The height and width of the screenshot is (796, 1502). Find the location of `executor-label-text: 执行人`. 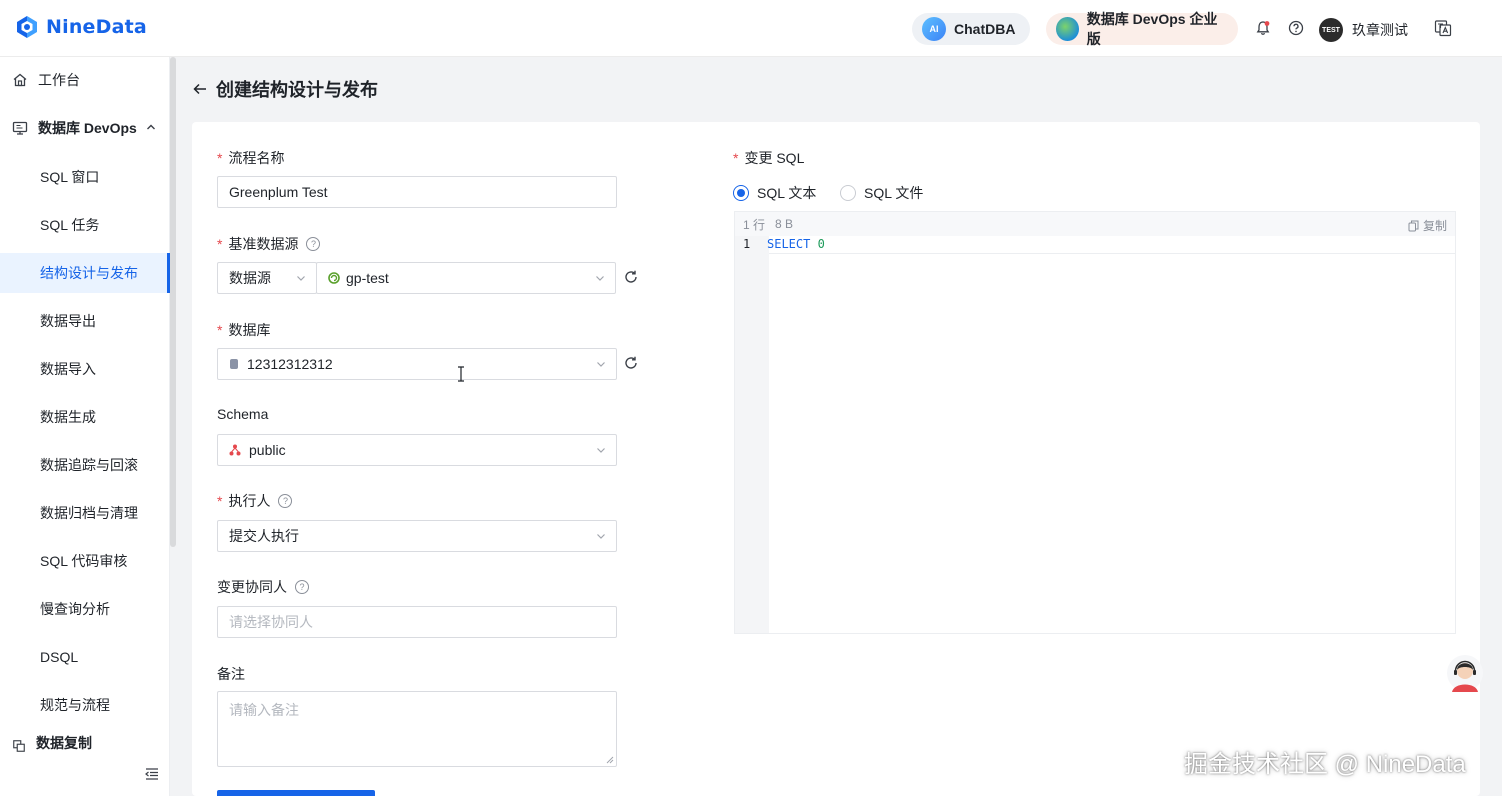

executor-label-text: 执行人 is located at coordinates (249, 501).